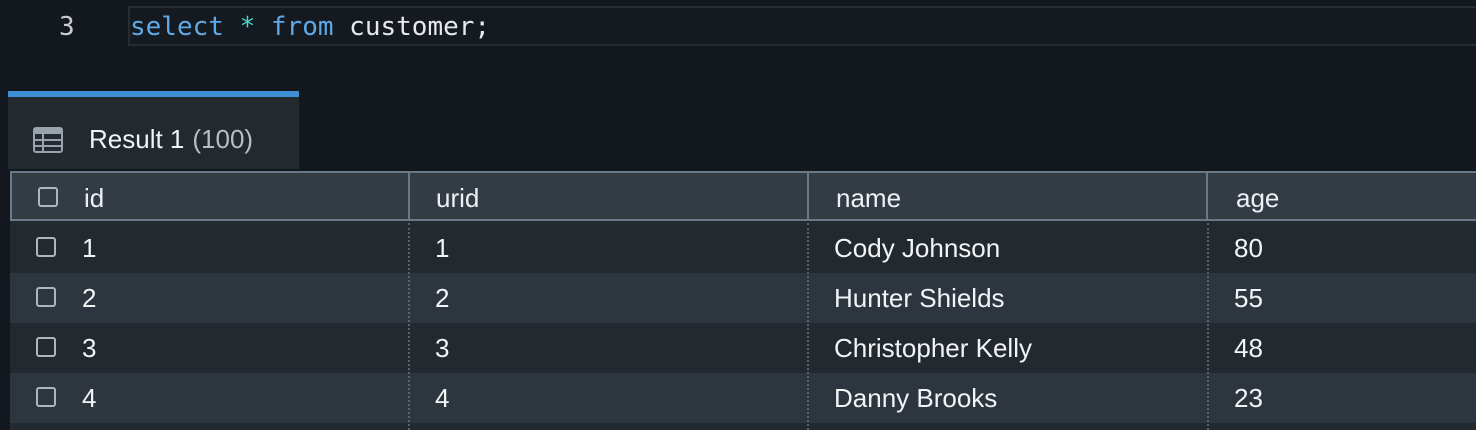 This screenshot has width=1476, height=430. I want to click on cell-id: 2, so click(209, 298).